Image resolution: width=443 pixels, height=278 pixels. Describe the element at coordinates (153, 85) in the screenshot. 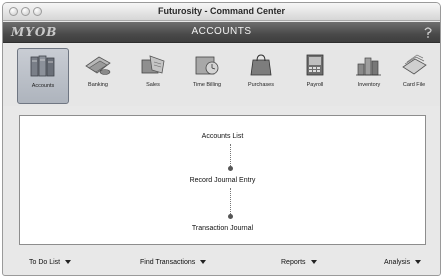

I see `command-center-label: Sales` at that location.